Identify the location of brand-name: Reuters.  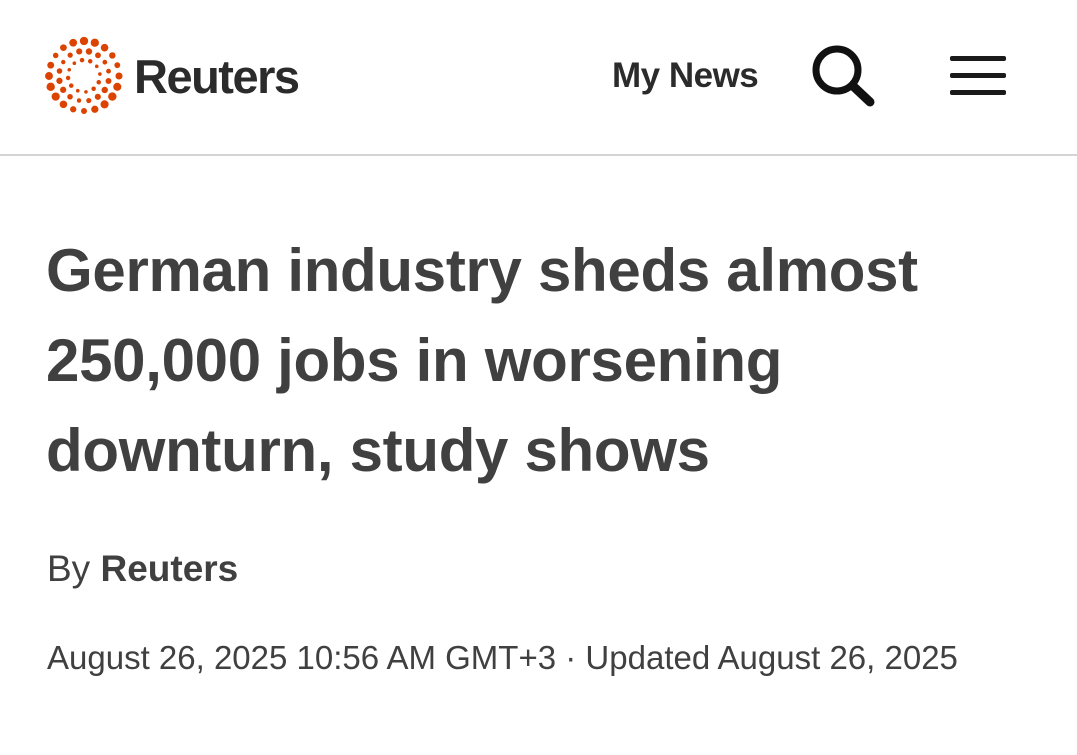
(217, 76).